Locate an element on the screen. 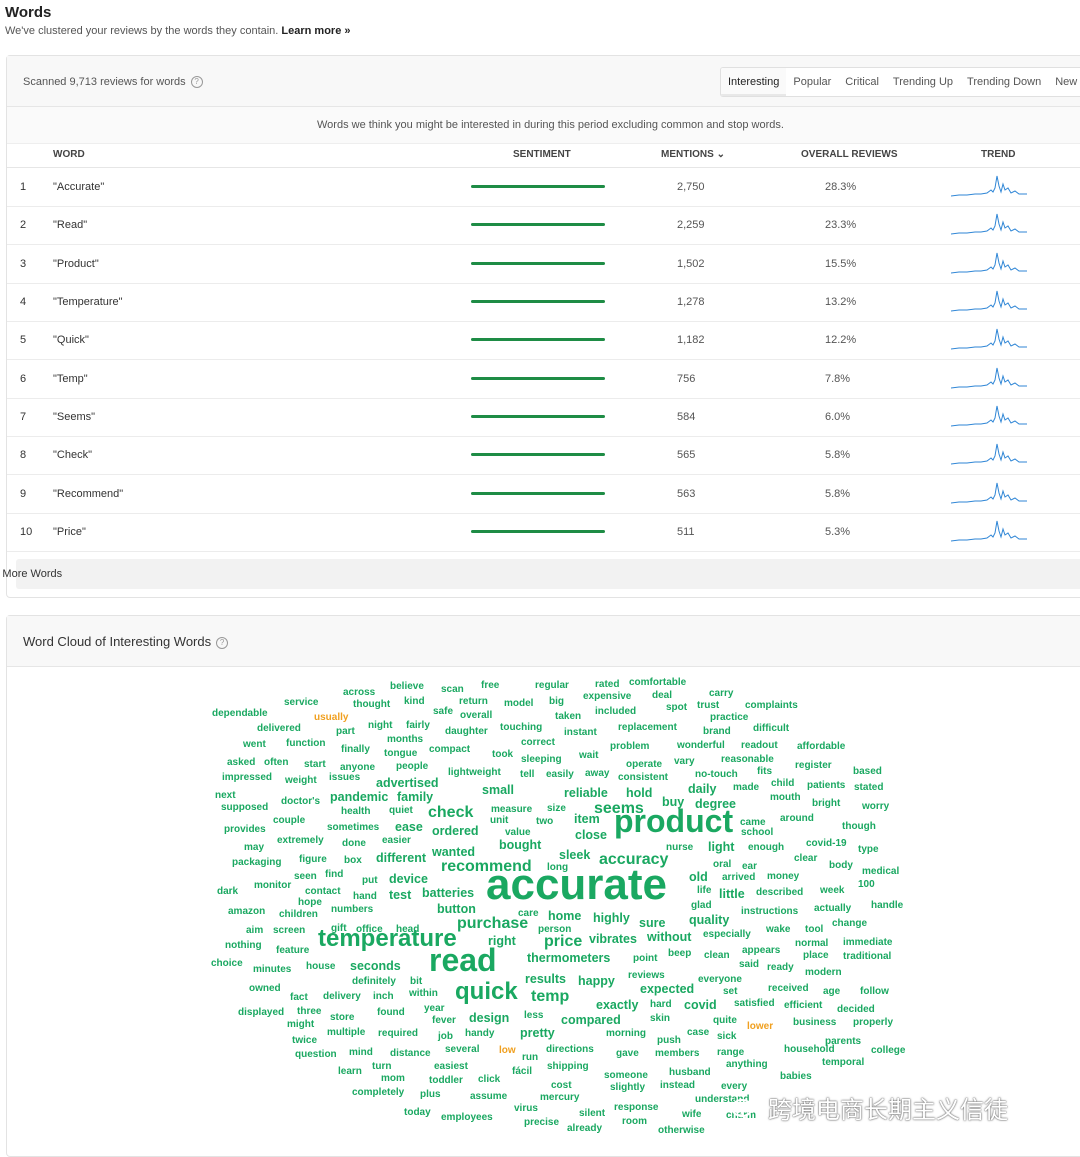 This screenshot has width=1080, height=1157. table-row: 4 "Temperature" 1,278 13.2% is located at coordinates (543, 303).